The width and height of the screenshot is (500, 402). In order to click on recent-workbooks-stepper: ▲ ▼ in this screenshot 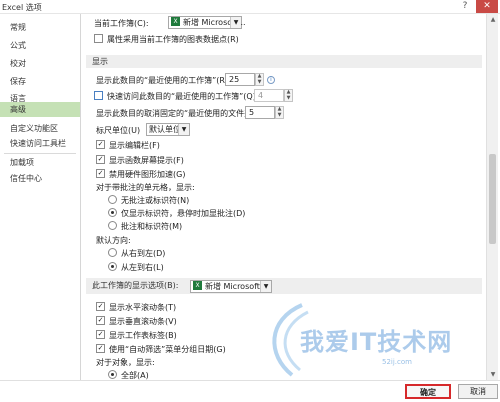, I will do `click(259, 79)`.